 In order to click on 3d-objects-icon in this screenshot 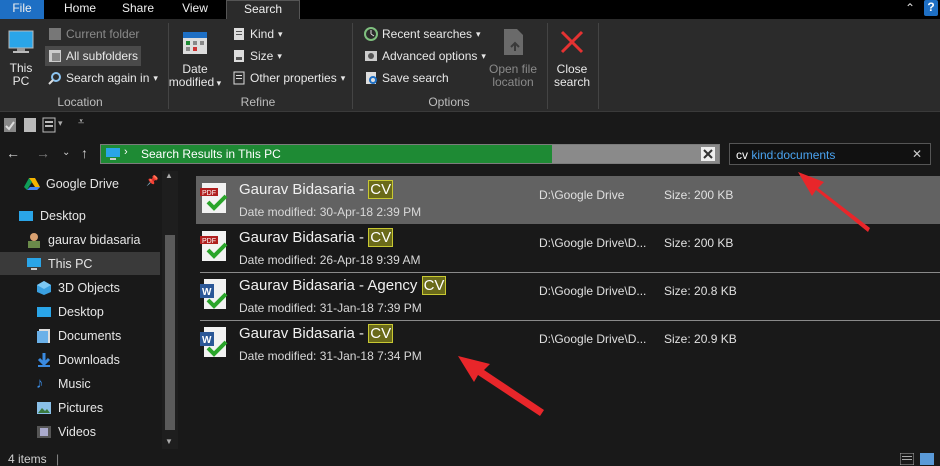, I will do `click(44, 287)`.